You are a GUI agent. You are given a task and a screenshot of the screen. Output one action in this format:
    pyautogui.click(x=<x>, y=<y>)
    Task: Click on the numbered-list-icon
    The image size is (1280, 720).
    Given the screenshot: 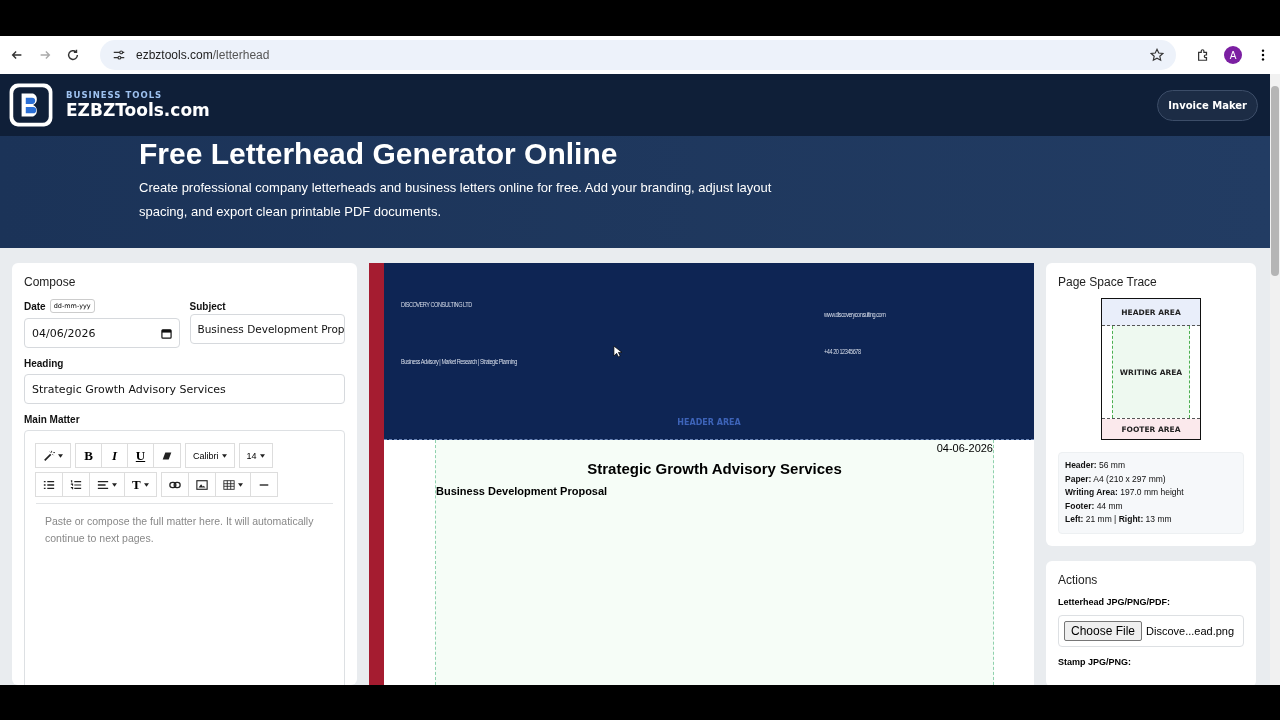 What is the action you would take?
    pyautogui.click(x=76, y=484)
    